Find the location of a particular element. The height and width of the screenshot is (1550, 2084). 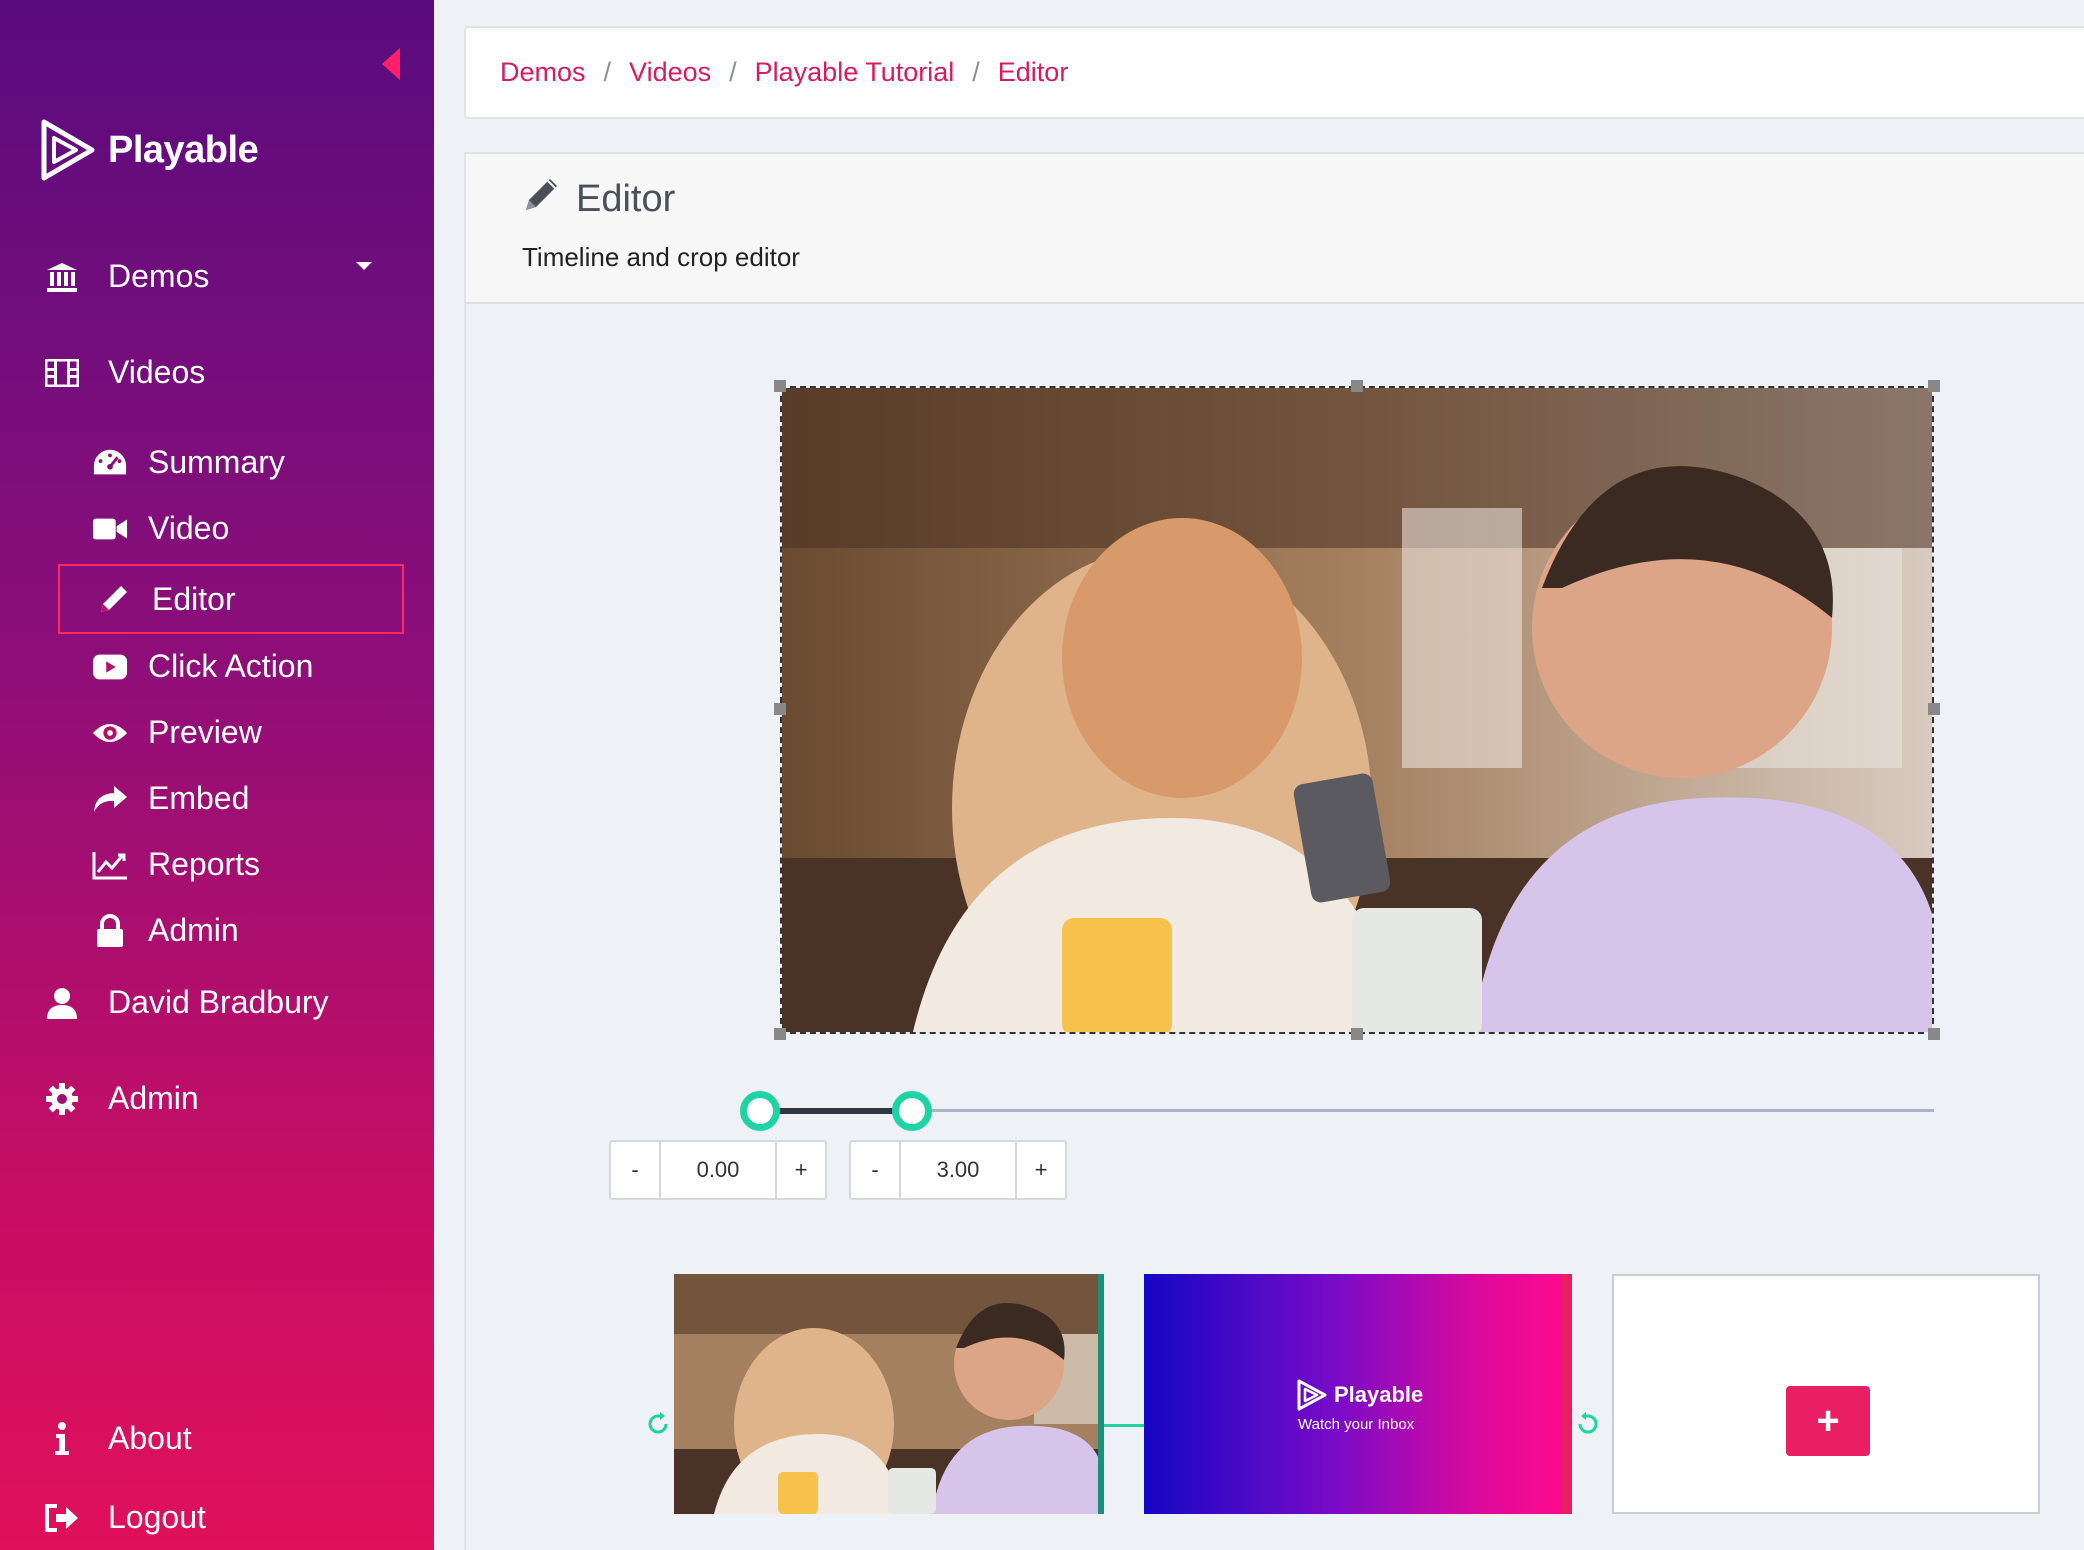

user-icon is located at coordinates (62, 1003).